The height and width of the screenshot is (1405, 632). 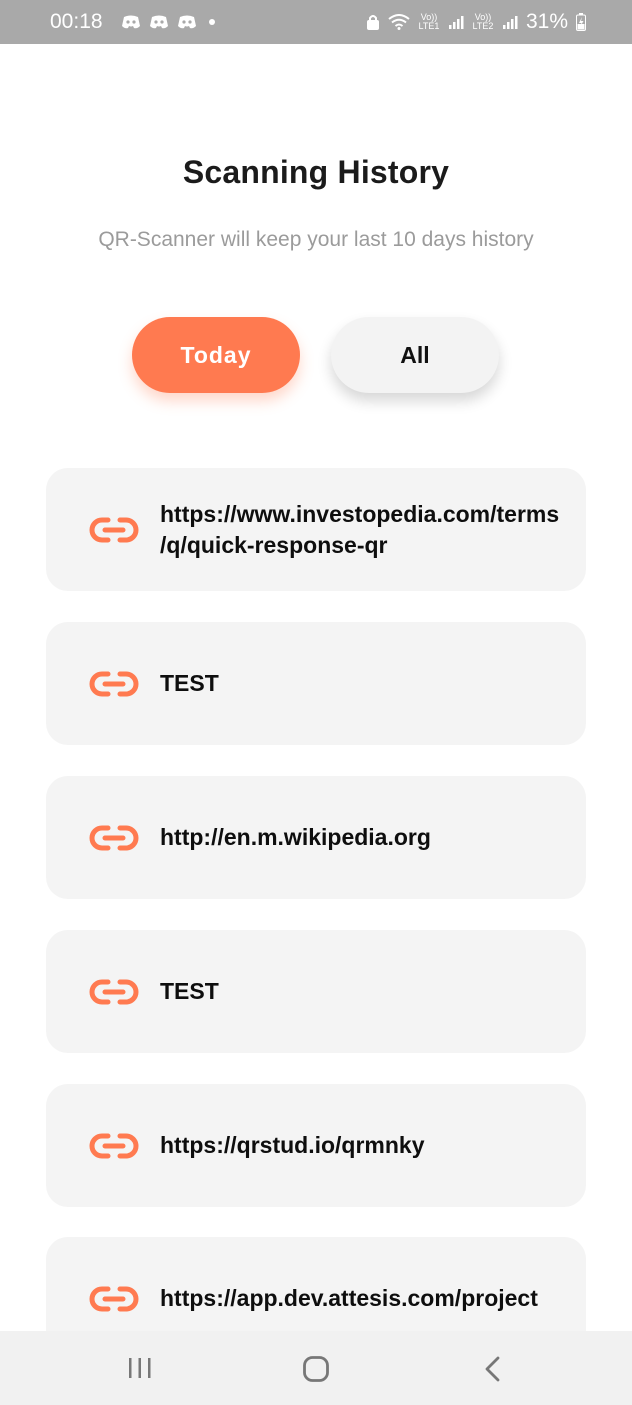 What do you see at coordinates (76, 21) in the screenshot?
I see `status-time: 00:18` at bounding box center [76, 21].